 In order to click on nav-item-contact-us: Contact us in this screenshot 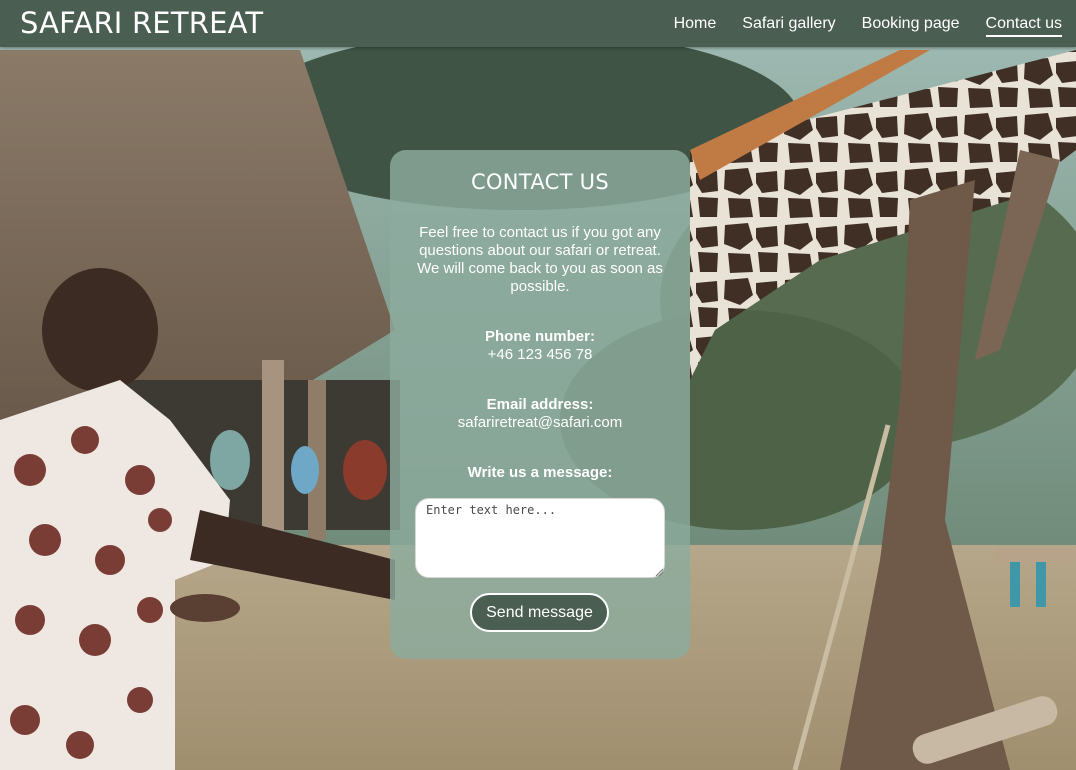, I will do `click(1023, 25)`.